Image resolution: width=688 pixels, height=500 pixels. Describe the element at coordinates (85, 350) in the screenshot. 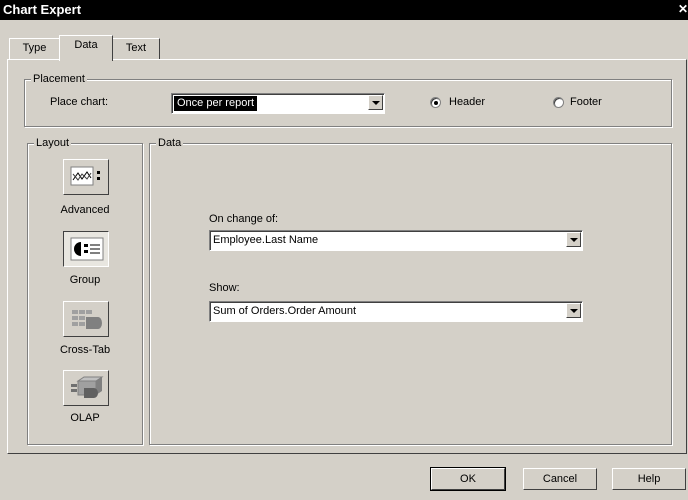

I see `cross-tab-layout-label: Cross-Tab` at that location.